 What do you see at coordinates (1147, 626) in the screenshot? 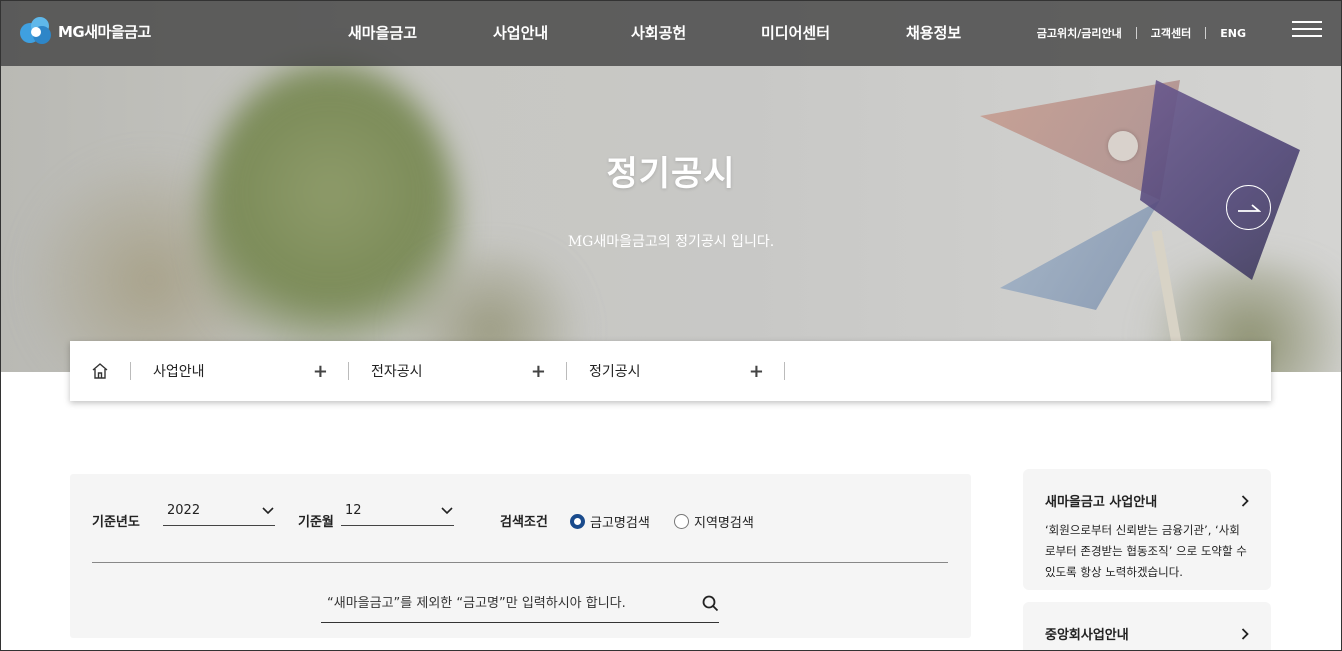
I see `side-card-central: 중앙회사업안내` at bounding box center [1147, 626].